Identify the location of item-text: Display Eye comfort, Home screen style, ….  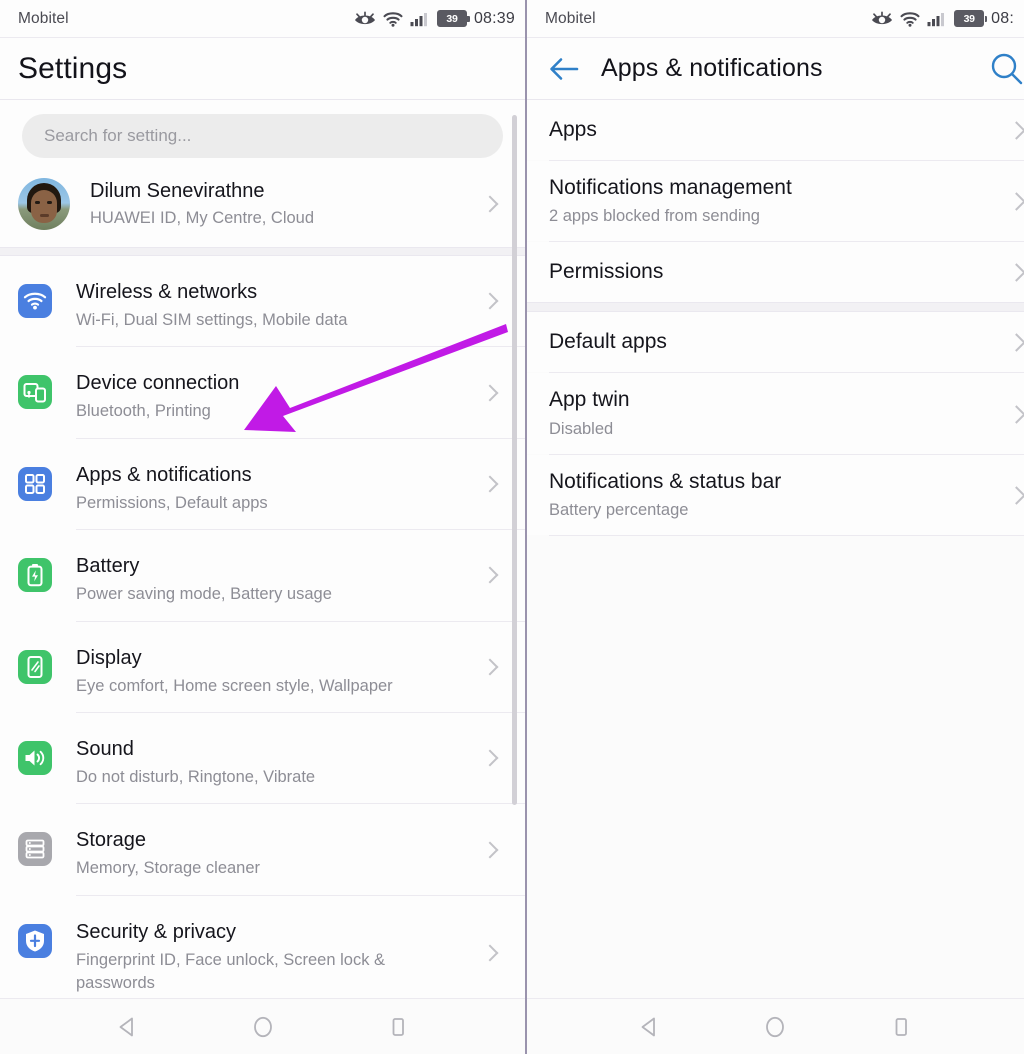
(279, 667).